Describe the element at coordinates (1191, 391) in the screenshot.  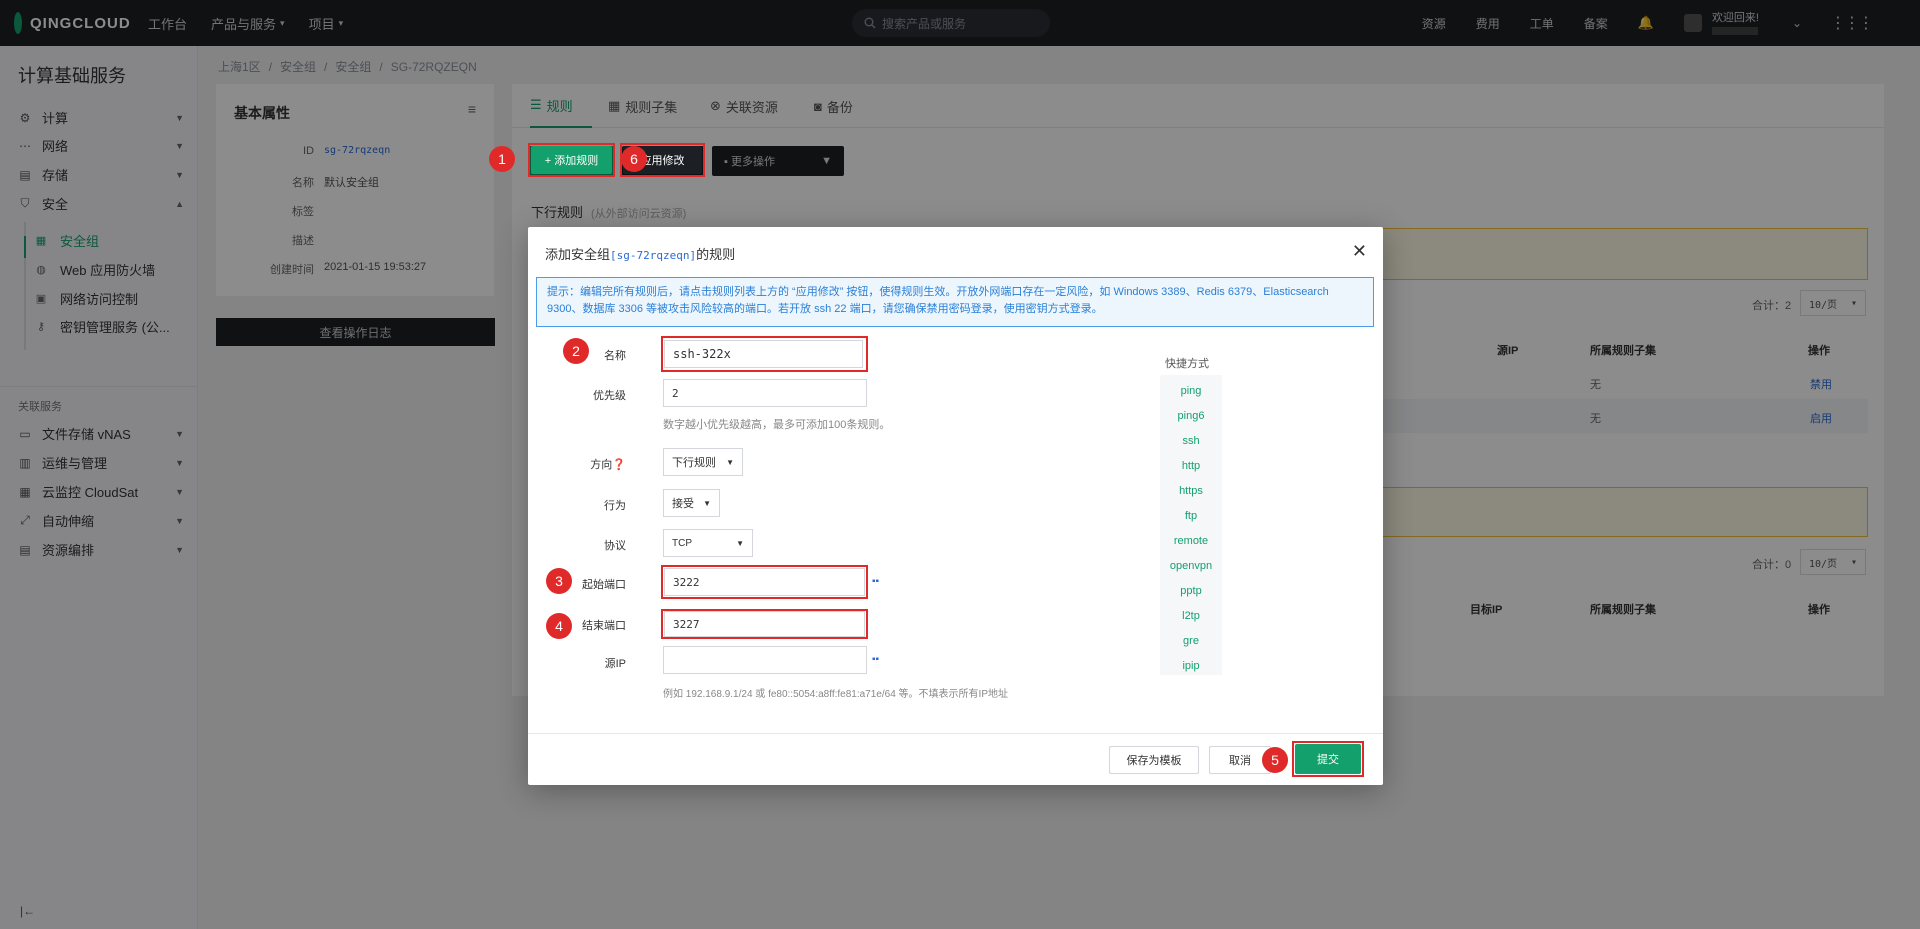
I see `quick-ping: ping` at that location.